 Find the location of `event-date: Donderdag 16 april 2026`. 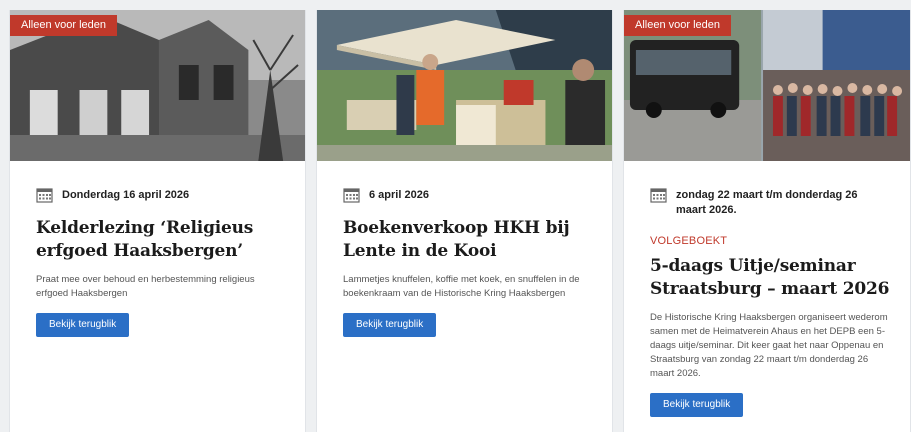

event-date: Donderdag 16 april 2026 is located at coordinates (126, 195).